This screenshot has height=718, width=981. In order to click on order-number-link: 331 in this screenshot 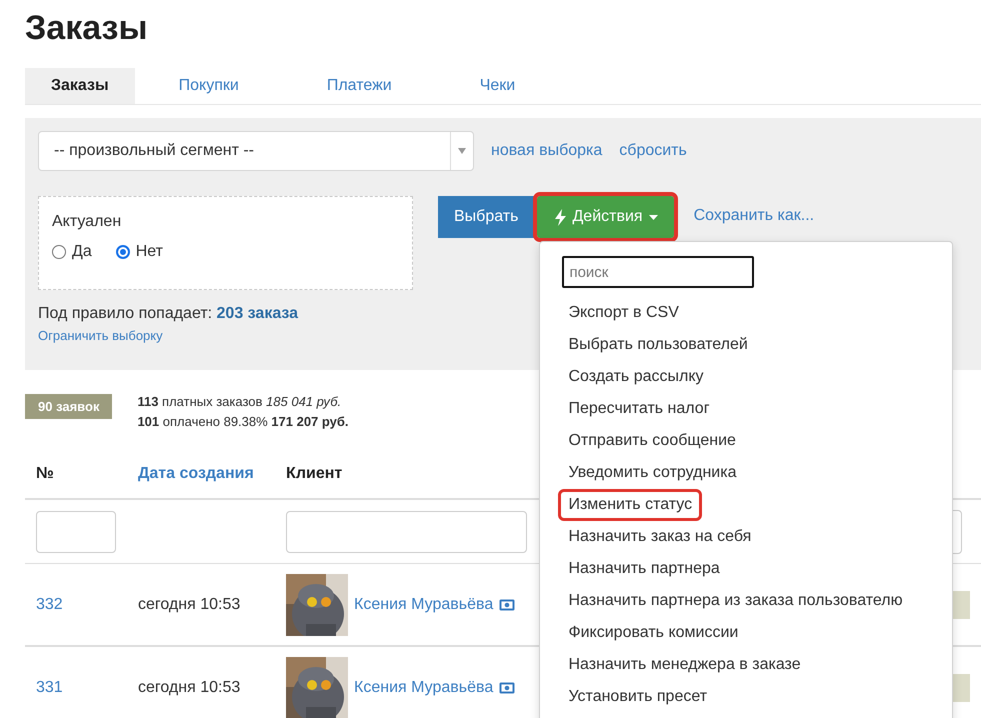, I will do `click(49, 687)`.